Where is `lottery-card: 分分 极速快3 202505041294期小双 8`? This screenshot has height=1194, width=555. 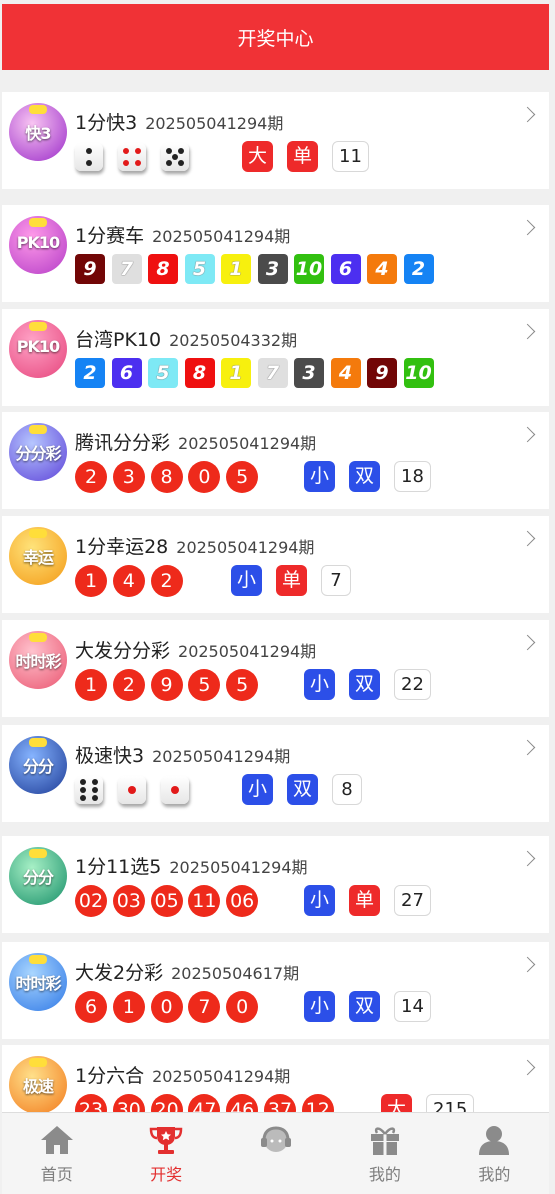
lottery-card: 分分 极速快3 202505041294期小双 8 is located at coordinates (275, 773).